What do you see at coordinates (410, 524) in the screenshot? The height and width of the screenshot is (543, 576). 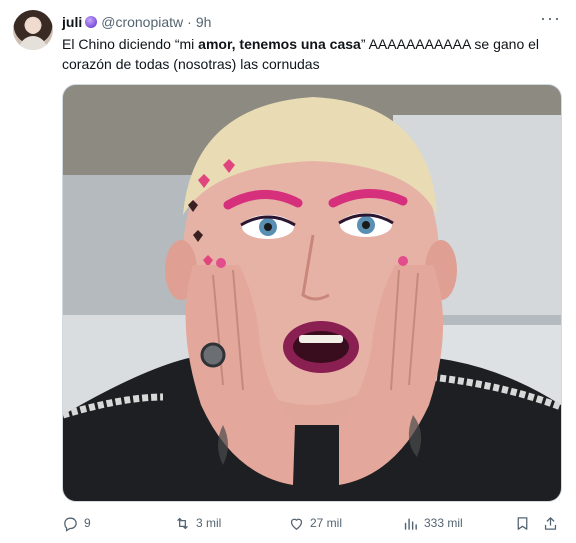 I see `views-icon` at bounding box center [410, 524].